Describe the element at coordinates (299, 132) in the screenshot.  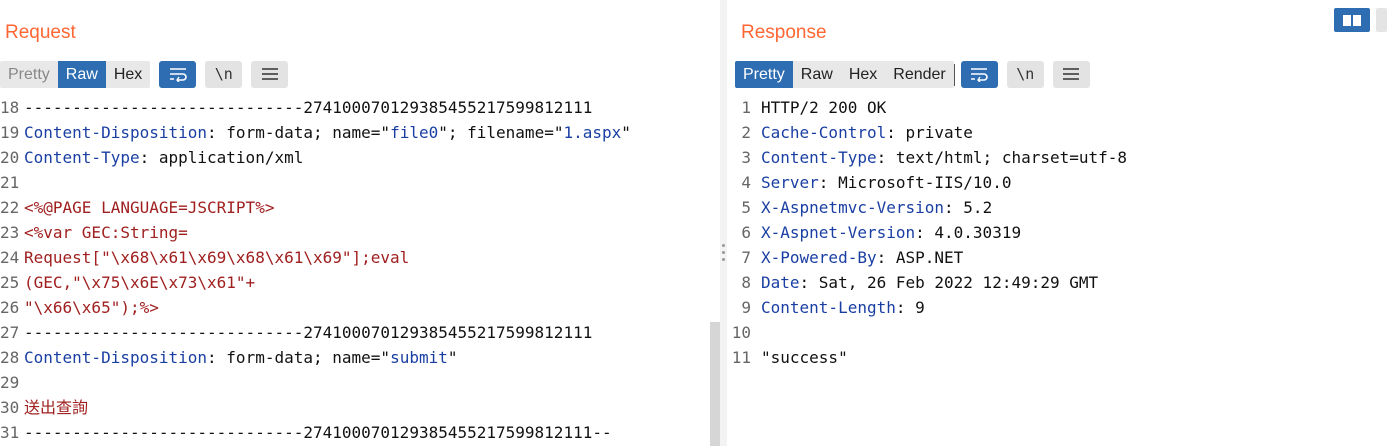
I see `code-token: : form-data; name="` at that location.